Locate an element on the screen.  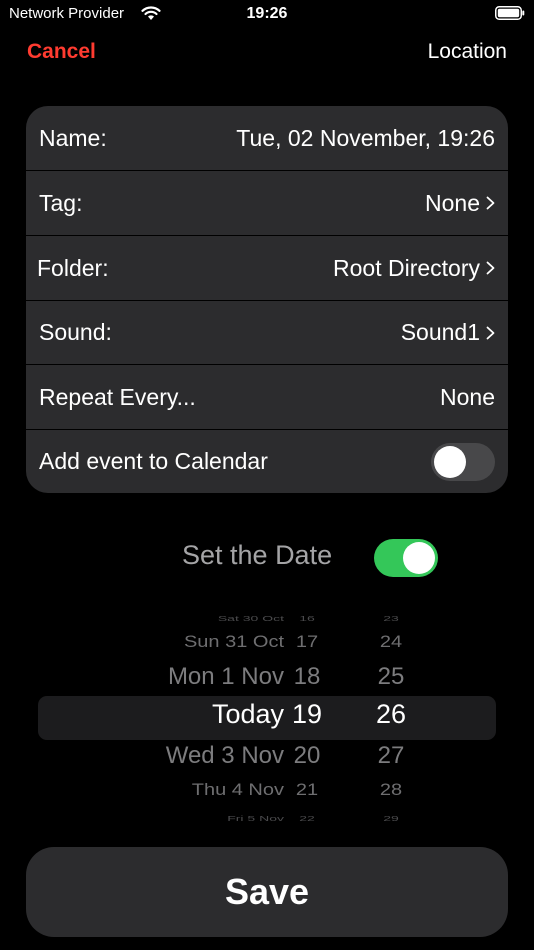
picker-row: Fri 5 Nov 22 29 is located at coordinates (267, 822).